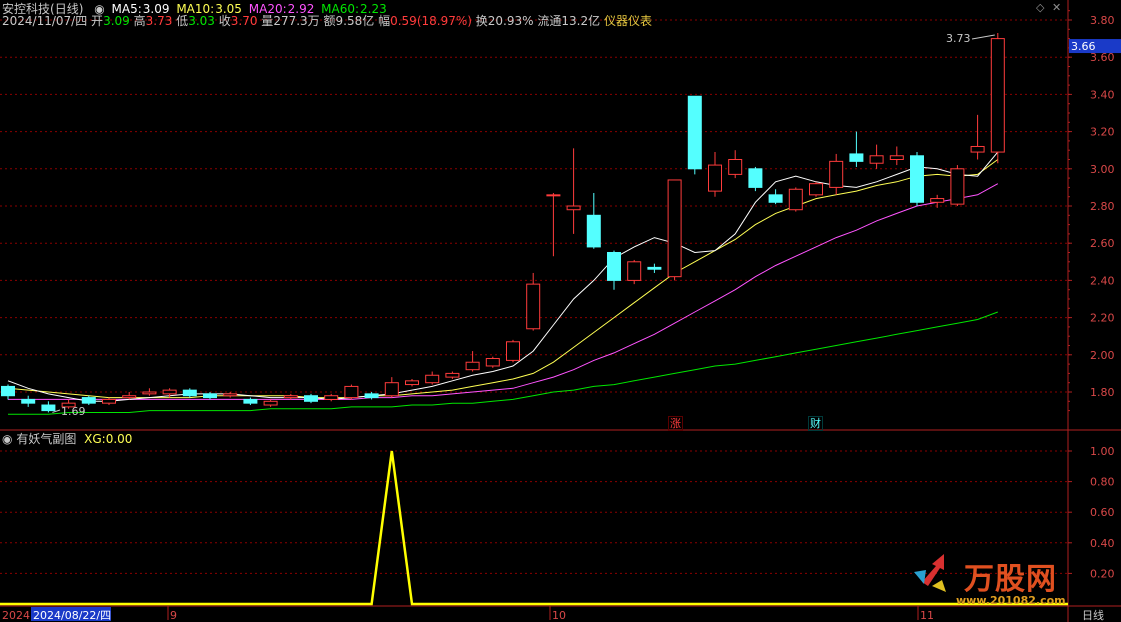  Describe the element at coordinates (958, 38) in the screenshot. I see `high-marker-label: 3.73` at that location.